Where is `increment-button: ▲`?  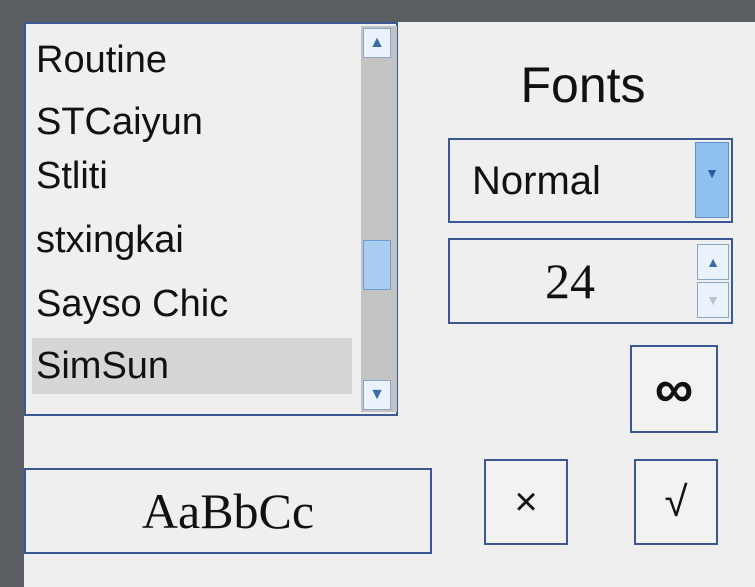
increment-button: ▲ is located at coordinates (713, 262).